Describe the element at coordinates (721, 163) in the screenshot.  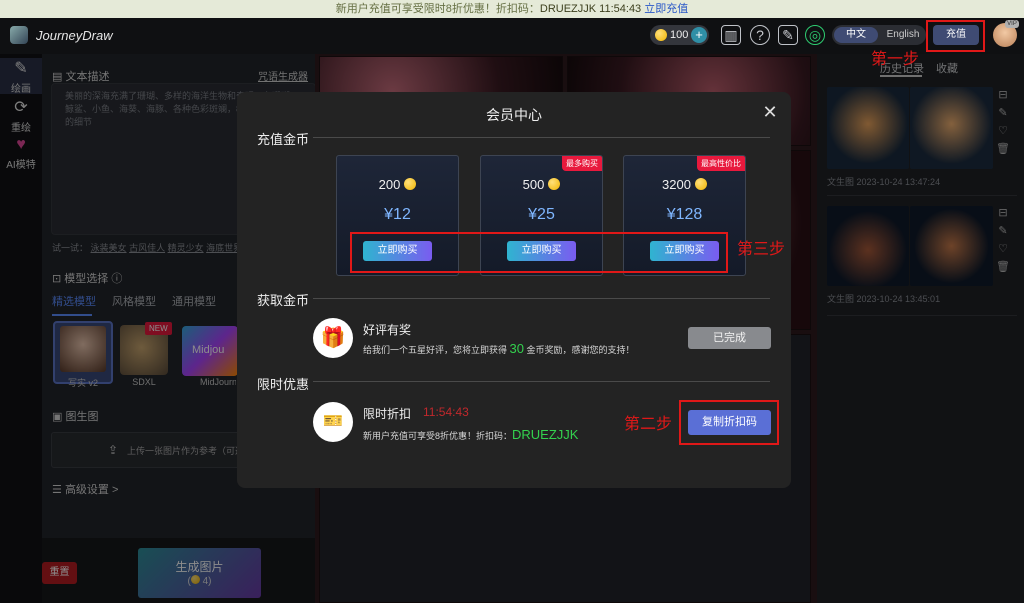
I see `package-tag: 最高性价比` at that location.